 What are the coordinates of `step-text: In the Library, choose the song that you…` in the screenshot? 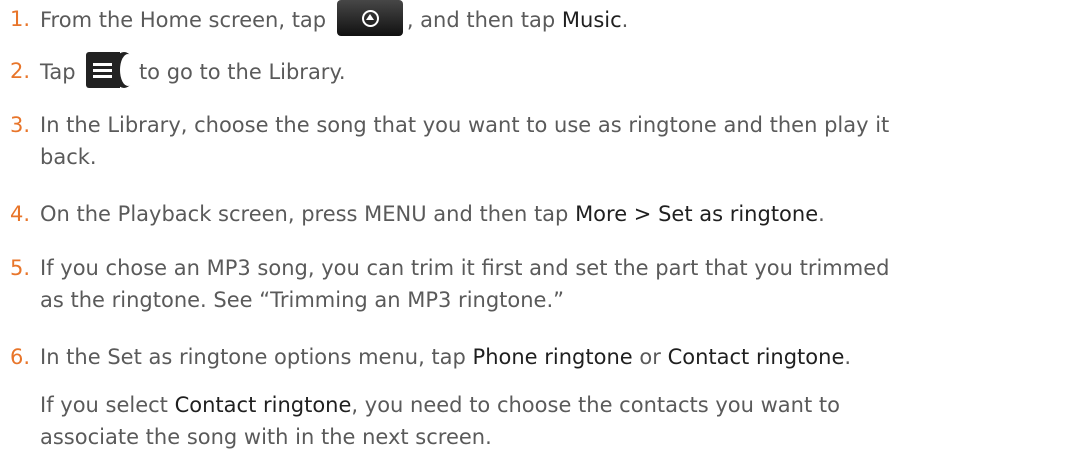 It's located at (465, 125).